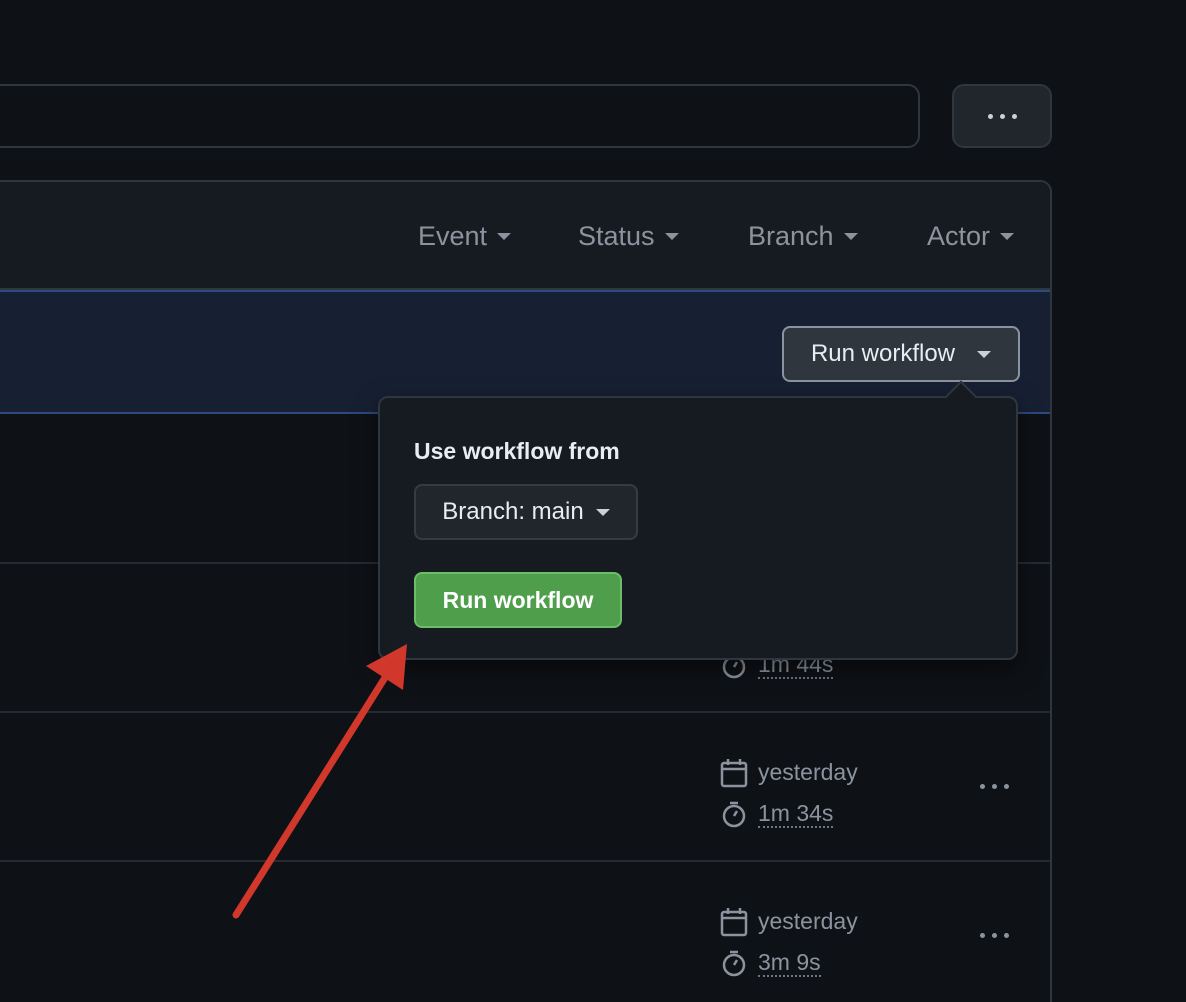  Describe the element at coordinates (616, 235) in the screenshot. I see `filter-status-label: Status` at that location.